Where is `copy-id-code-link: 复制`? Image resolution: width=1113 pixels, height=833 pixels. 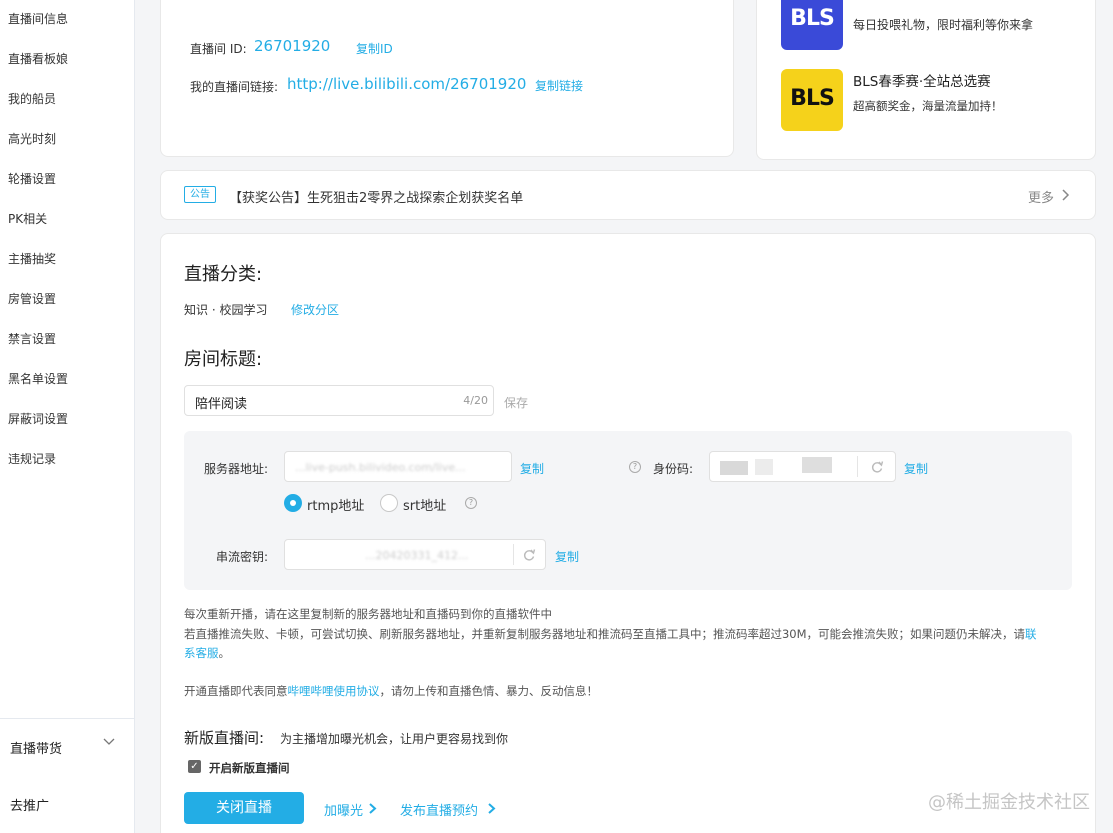
copy-id-code-link: 复制 is located at coordinates (916, 468).